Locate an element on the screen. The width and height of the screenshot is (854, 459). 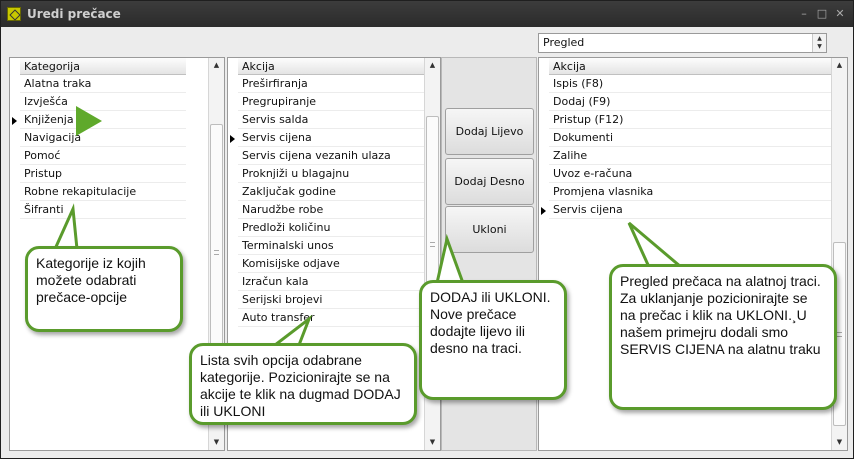
action-item: Komisijske odjave is located at coordinates (331, 264).